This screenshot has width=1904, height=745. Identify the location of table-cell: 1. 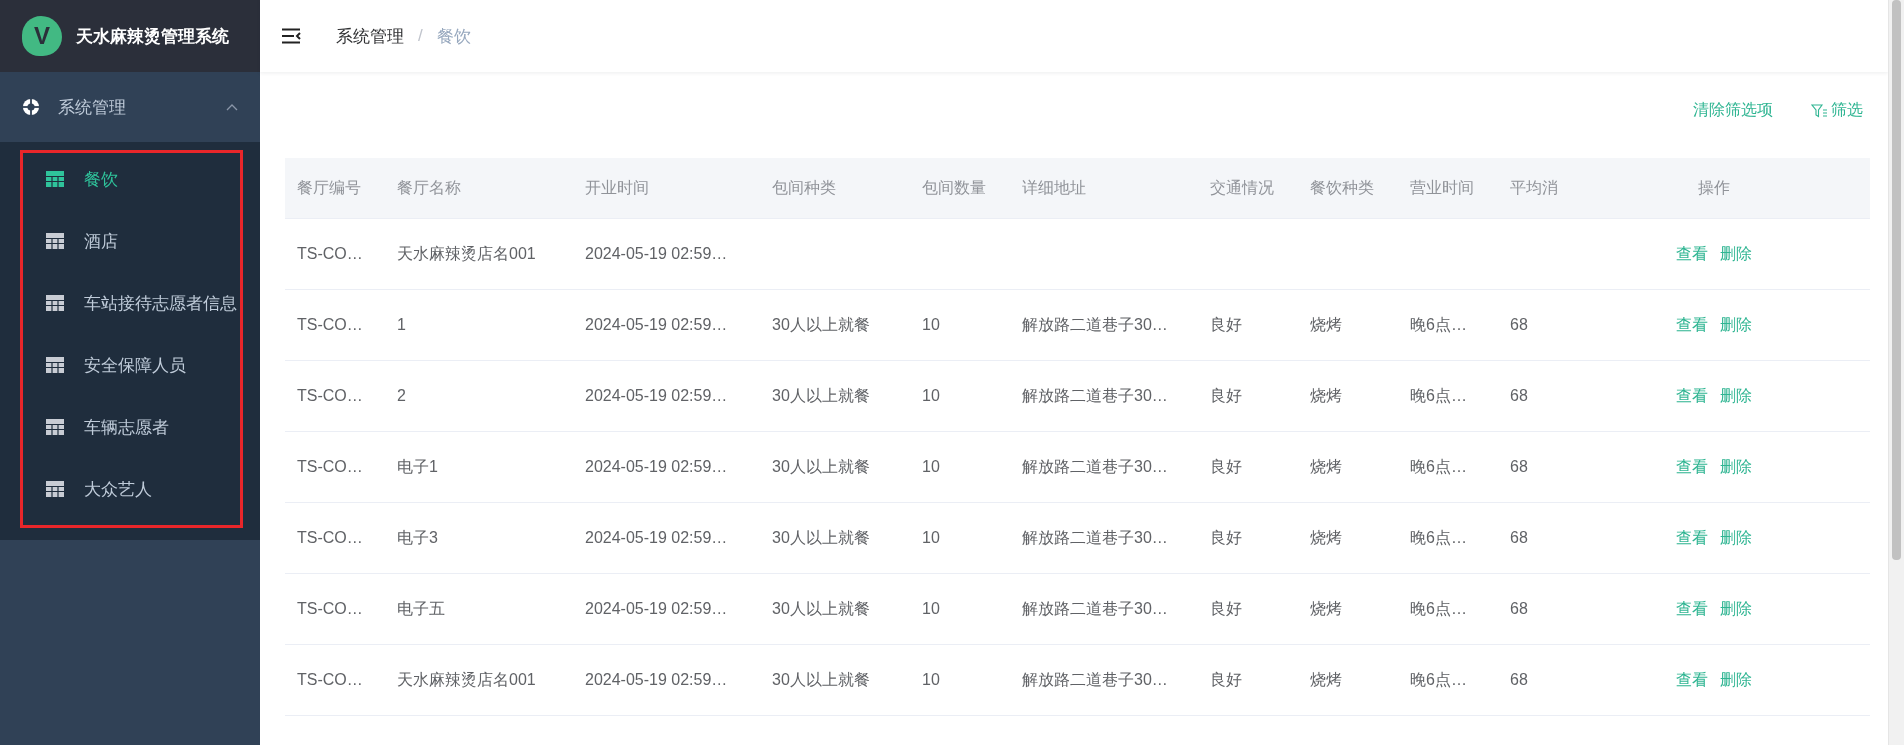
(401, 324).